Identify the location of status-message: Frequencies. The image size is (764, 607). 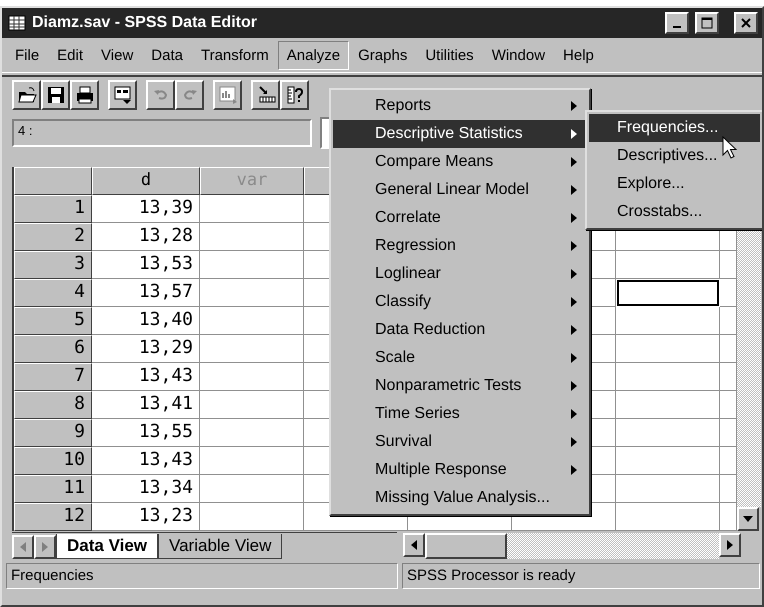
(202, 576).